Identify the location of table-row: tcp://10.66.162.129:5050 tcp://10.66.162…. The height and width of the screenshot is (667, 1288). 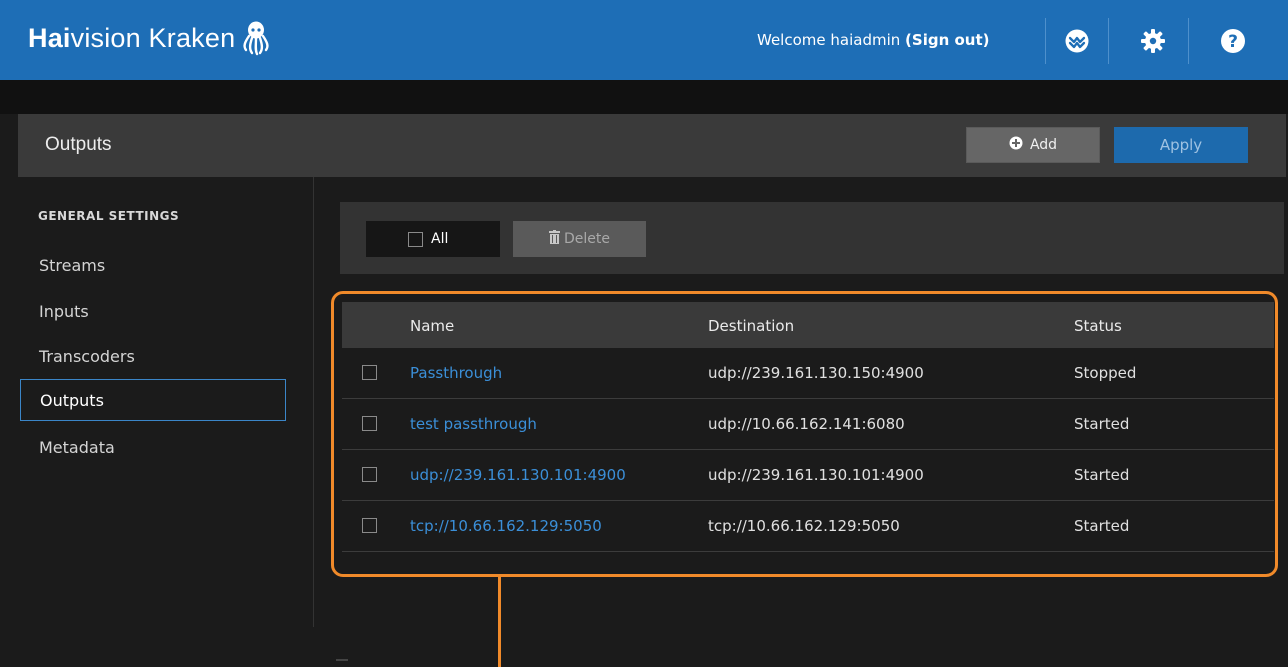
(808, 526).